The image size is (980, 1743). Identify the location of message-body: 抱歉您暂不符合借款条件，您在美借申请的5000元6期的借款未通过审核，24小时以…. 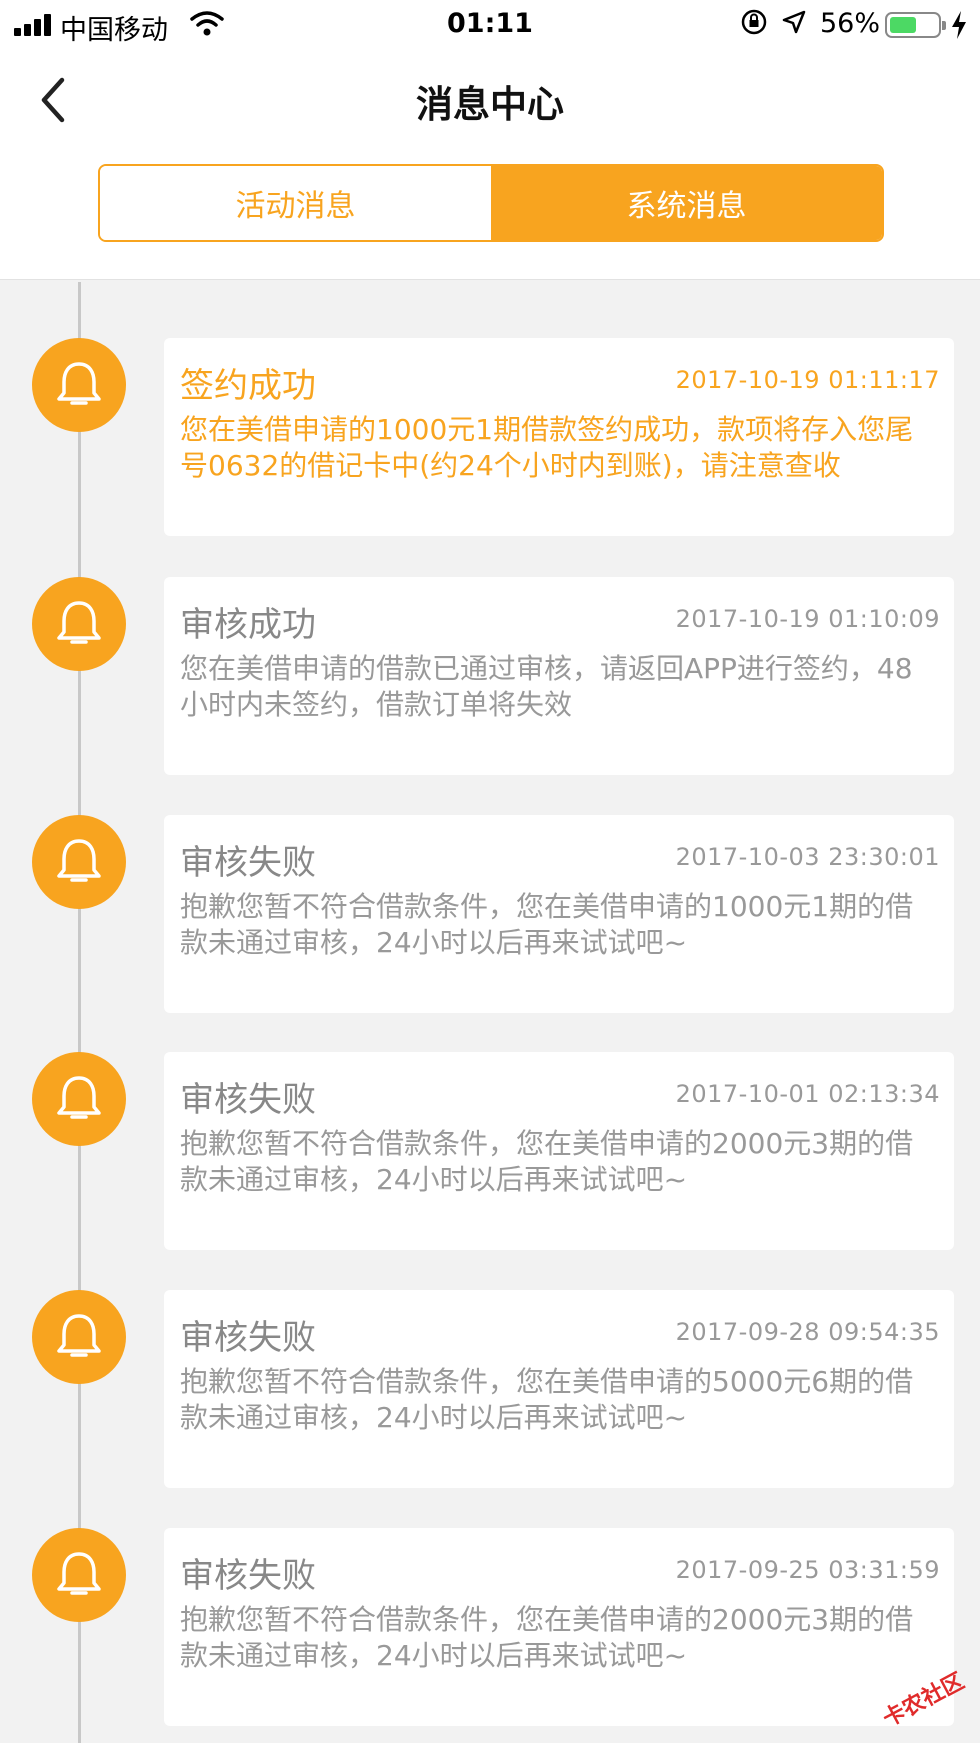
(547, 1399).